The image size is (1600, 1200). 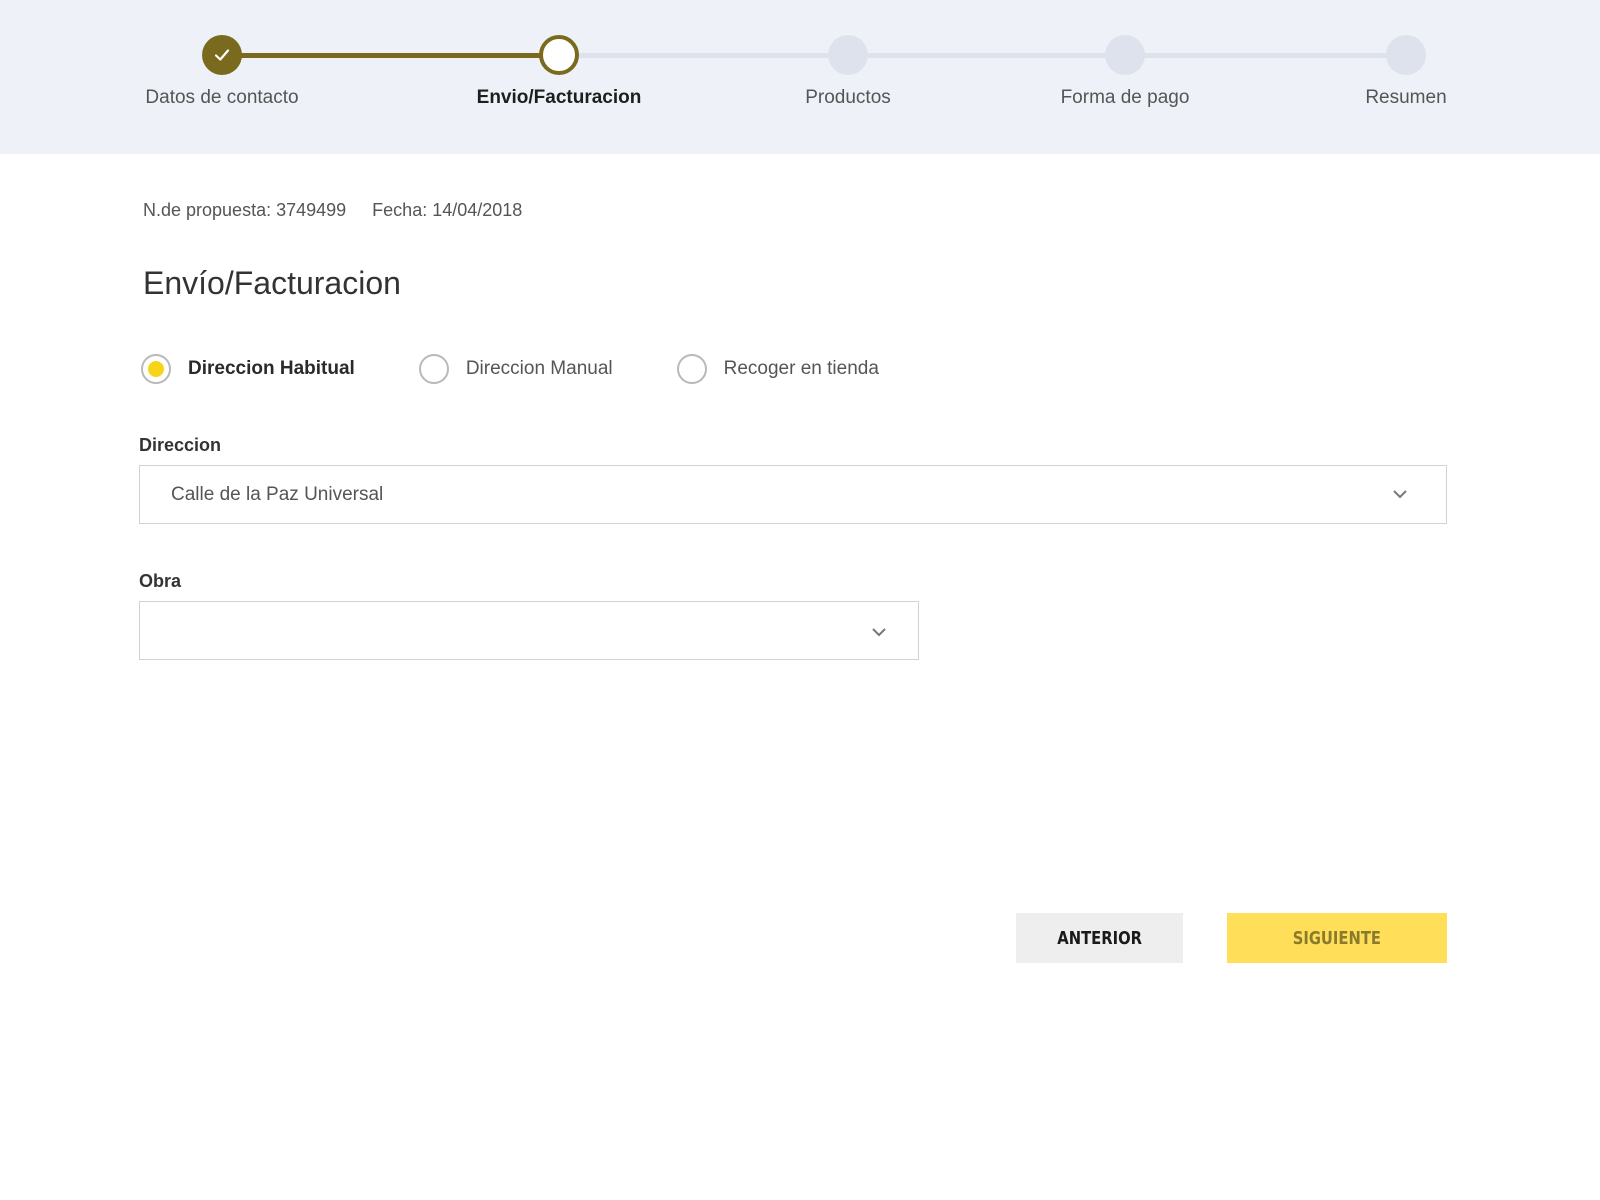 I want to click on step-done-circle, so click(x=222, y=55).